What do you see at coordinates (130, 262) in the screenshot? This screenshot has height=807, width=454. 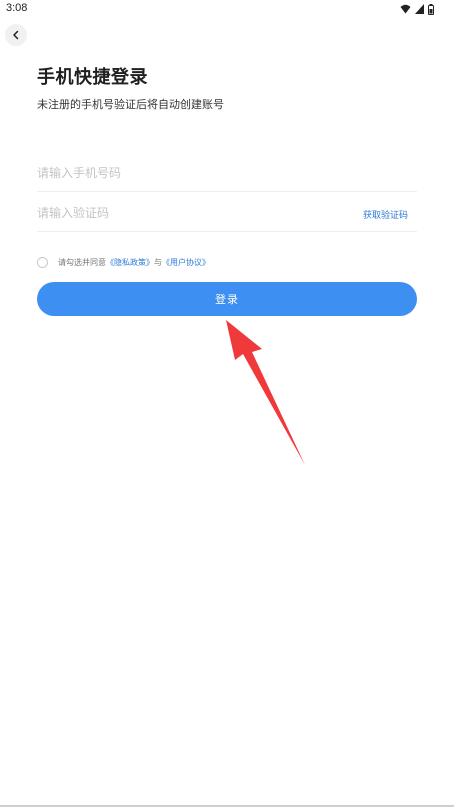 I see `privacy-policy-link: 《隐私政策》` at bounding box center [130, 262].